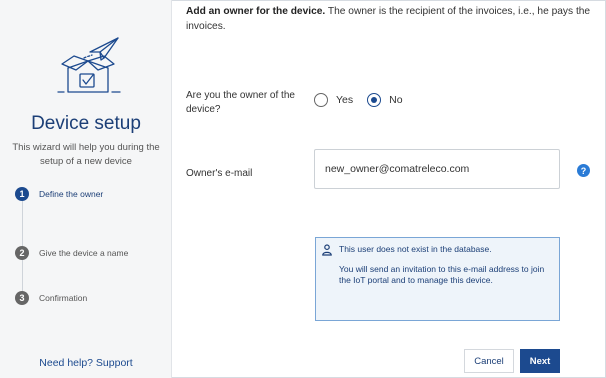 The image size is (606, 378). Describe the element at coordinates (327, 250) in the screenshot. I see `user-icon` at that location.